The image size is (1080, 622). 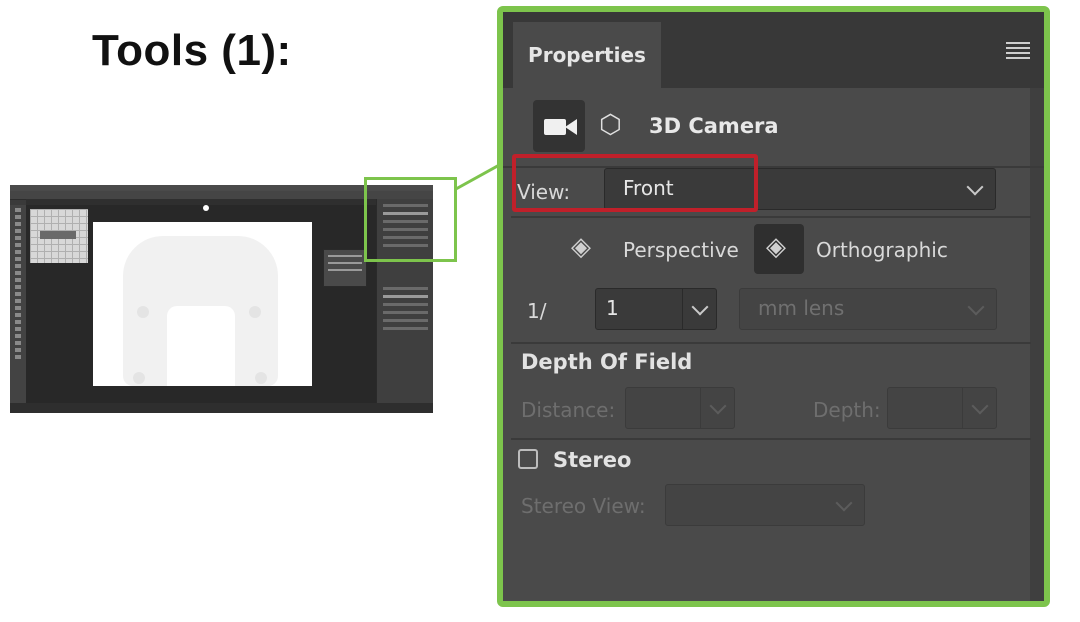 I want to click on stereo-view-dropdown, so click(x=765, y=505).